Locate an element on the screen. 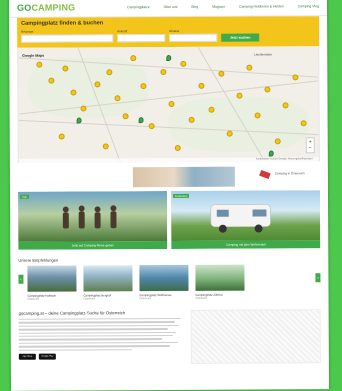 The width and height of the screenshot is (342, 391). carousel-item: Campingplatz Wörthersee Österreich is located at coordinates (164, 282).